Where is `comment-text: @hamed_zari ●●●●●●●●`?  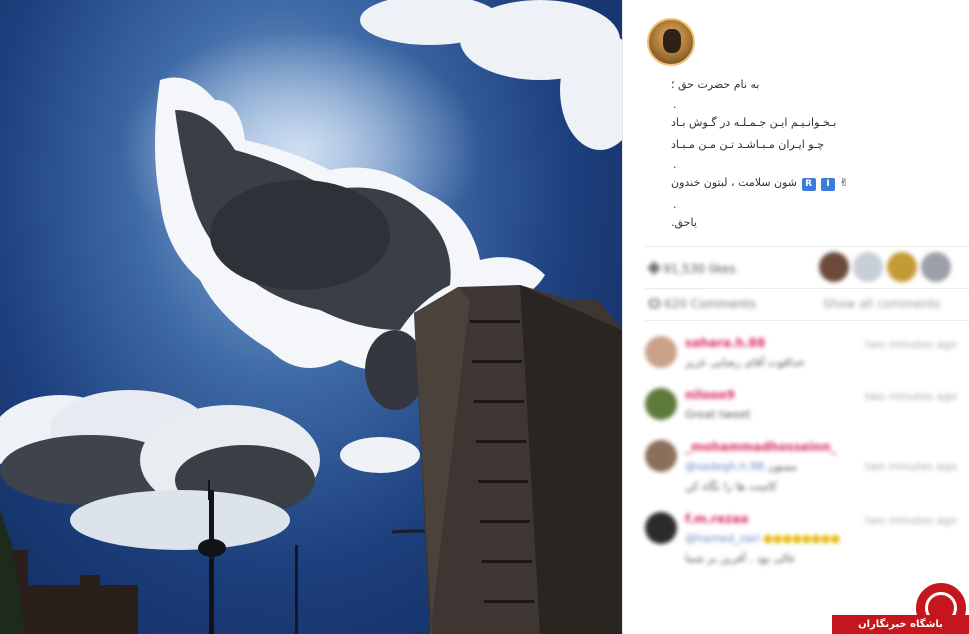
comment-text: @hamed_zari ●●●●●●●● is located at coordinates (762, 538).